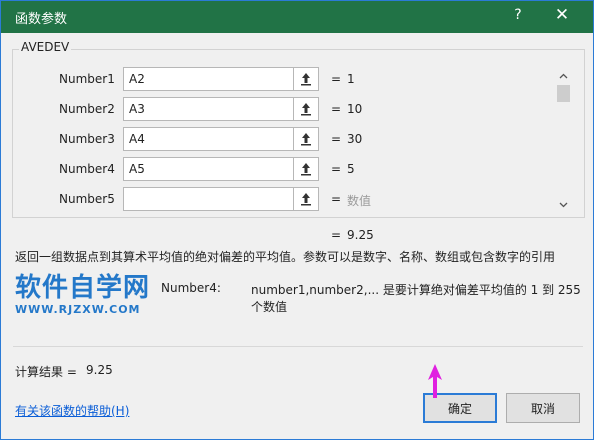 The image size is (594, 440). What do you see at coordinates (359, 201) in the screenshot?
I see `arg-result-number5: 数值` at bounding box center [359, 201].